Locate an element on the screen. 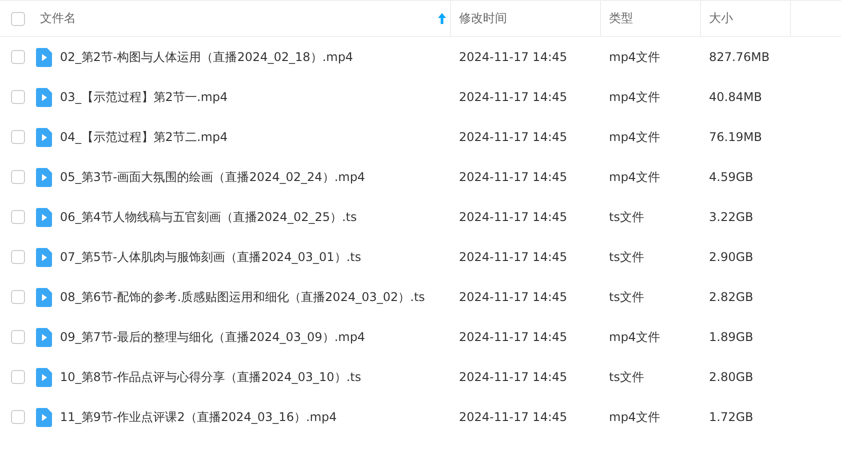 This screenshot has height=451, width=841. file-name: 09_第7节-最后的整理与细化（直播2024_03_09）.mp4 is located at coordinates (213, 337).